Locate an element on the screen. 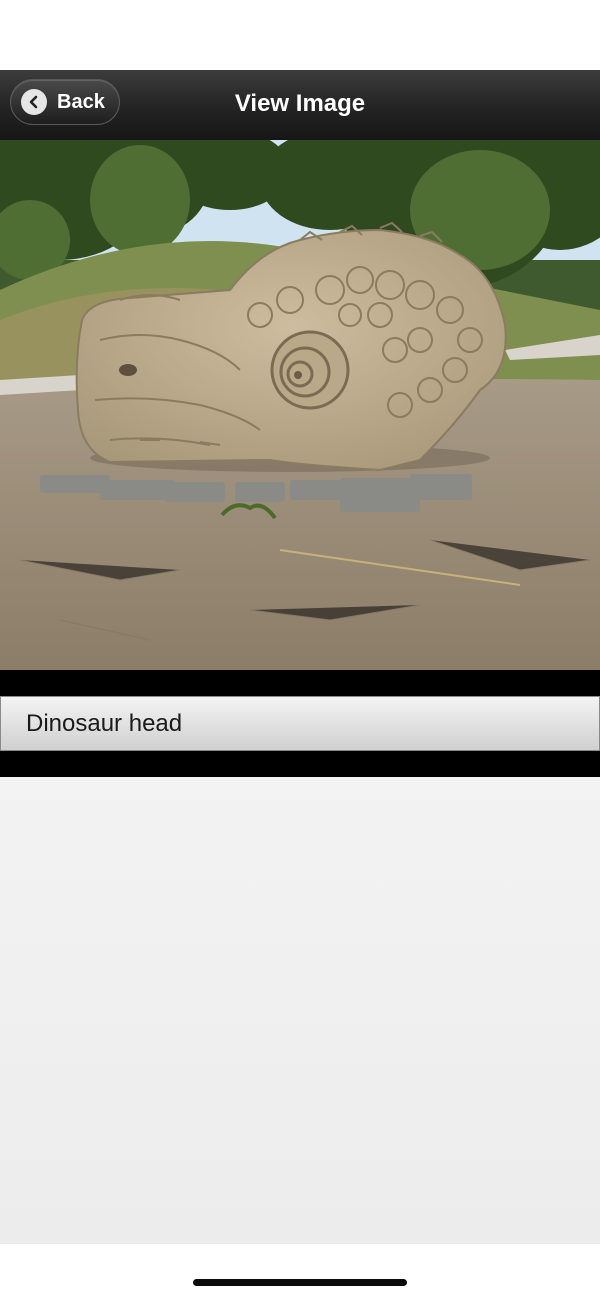 Image resolution: width=600 pixels, height=1299 pixels. bottom-safe-area is located at coordinates (300, 1271).